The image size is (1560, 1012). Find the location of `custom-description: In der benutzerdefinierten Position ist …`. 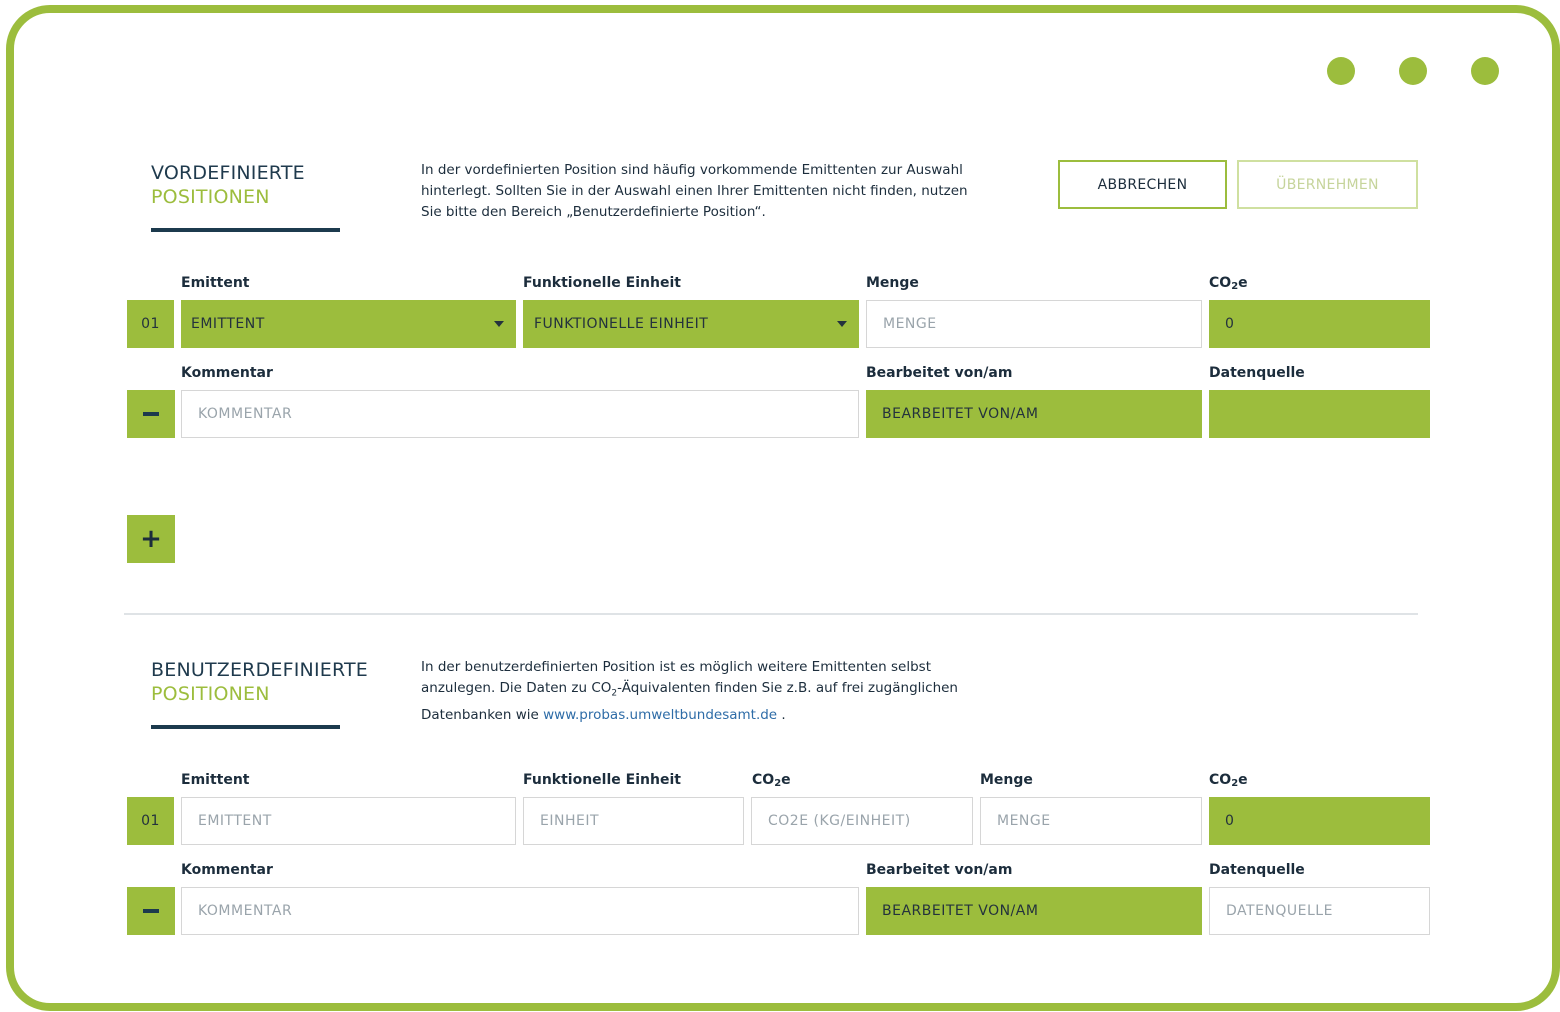

custom-description: In der benutzerdefinierten Position ist … is located at coordinates (701, 691).